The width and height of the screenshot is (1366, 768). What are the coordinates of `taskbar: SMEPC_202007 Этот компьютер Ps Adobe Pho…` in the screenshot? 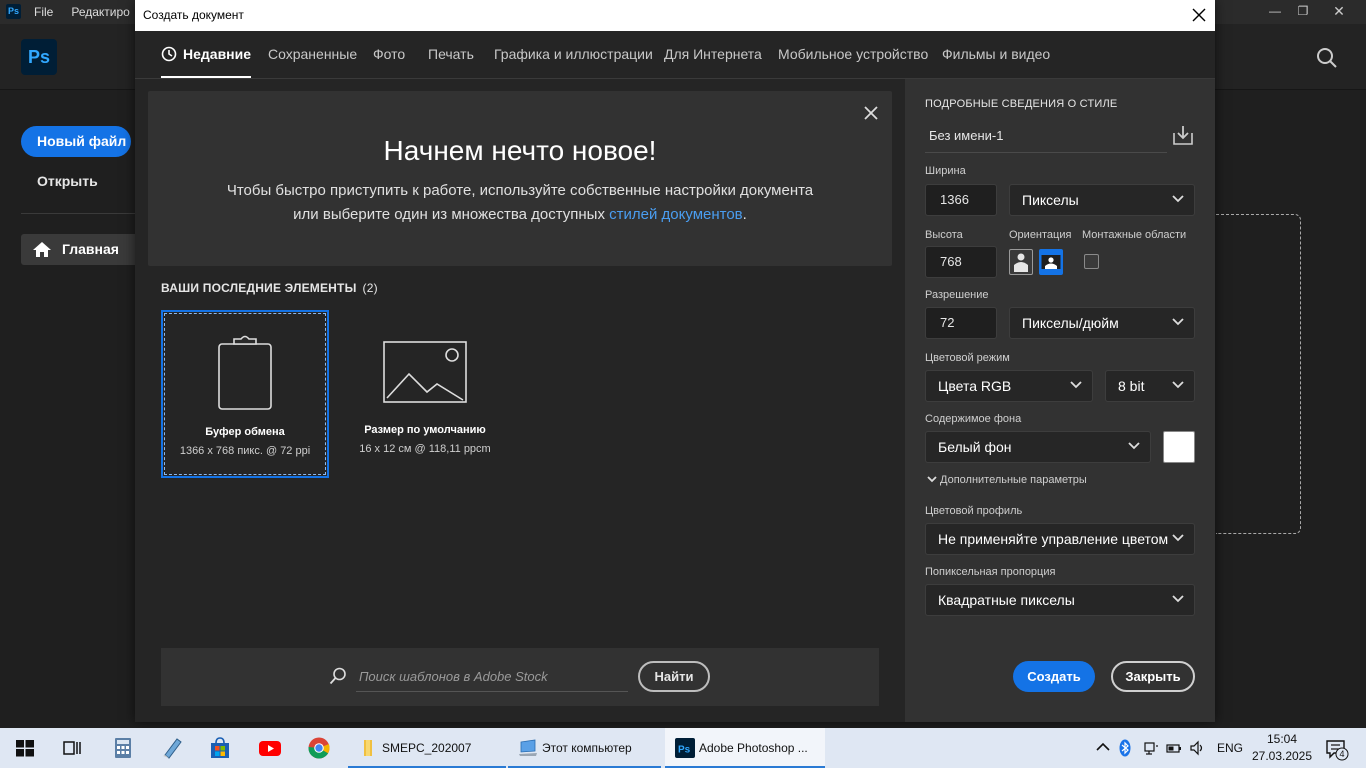 It's located at (683, 748).